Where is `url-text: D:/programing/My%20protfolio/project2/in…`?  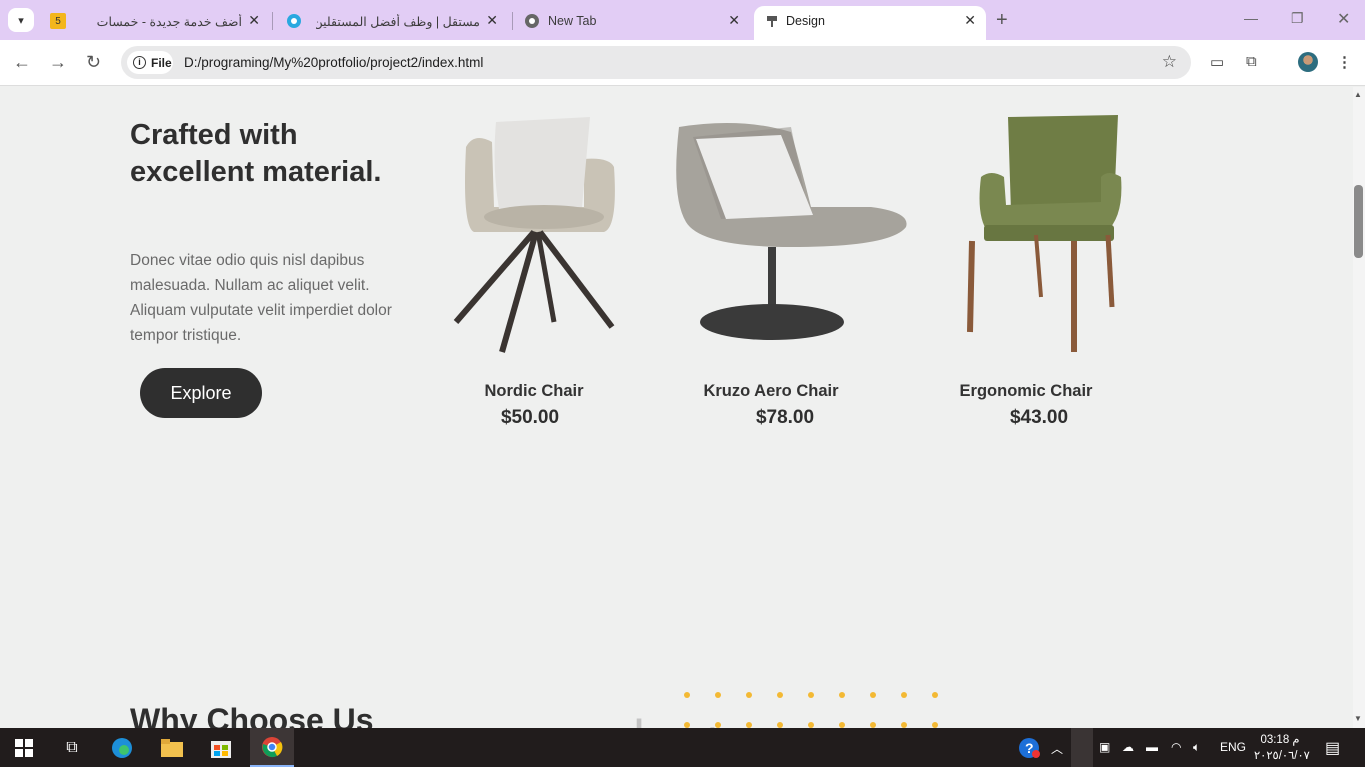
url-text: D:/programing/My%20protfolio/project2/in… is located at coordinates (333, 62).